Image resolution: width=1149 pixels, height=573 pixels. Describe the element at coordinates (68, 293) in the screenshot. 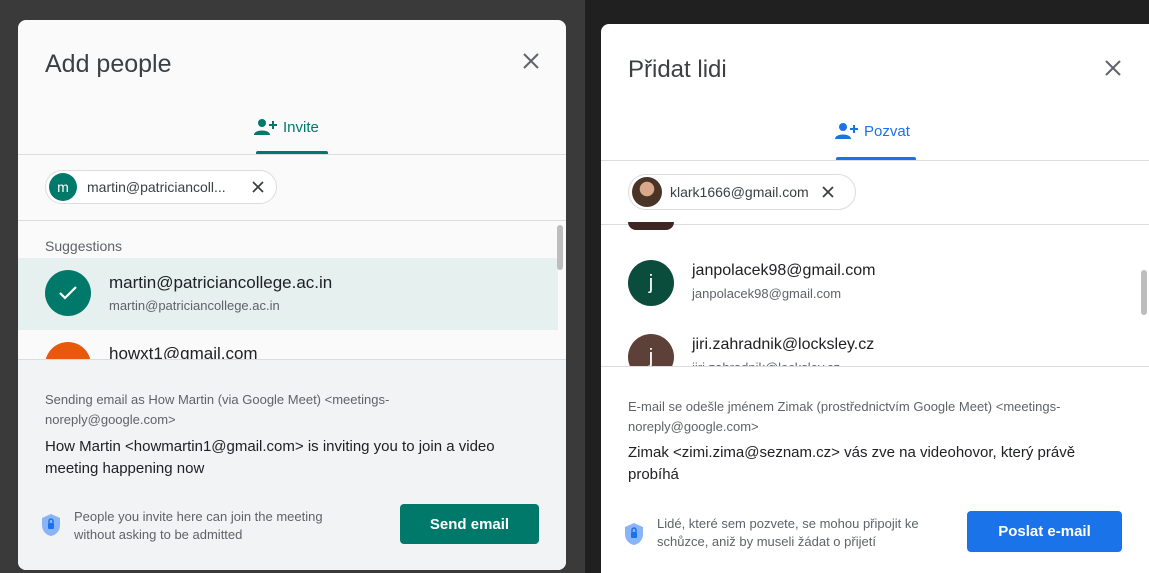

I see `check-icon` at that location.